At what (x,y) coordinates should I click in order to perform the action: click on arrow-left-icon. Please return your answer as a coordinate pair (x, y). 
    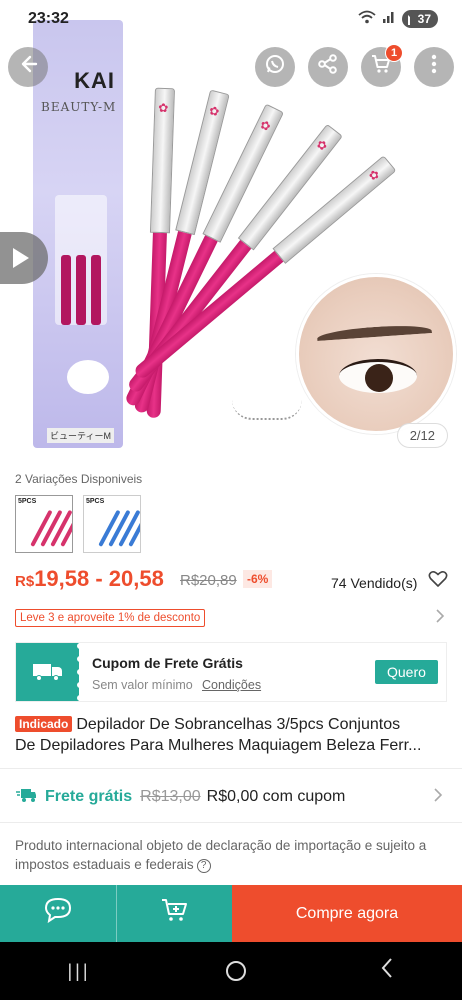
    Looking at the image, I should click on (28, 67).